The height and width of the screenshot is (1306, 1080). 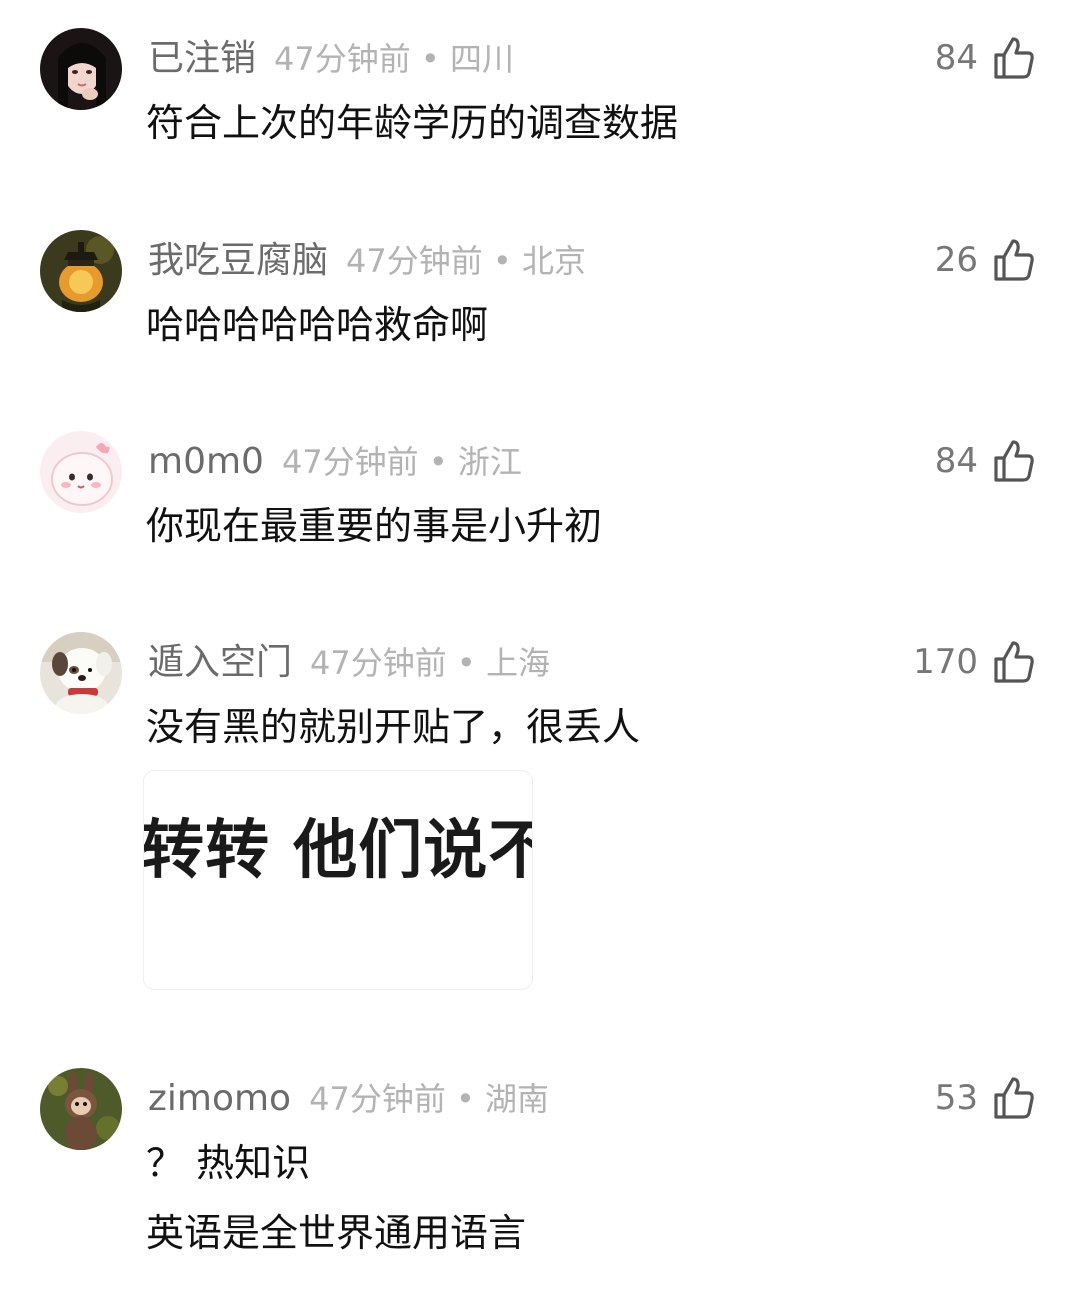 I want to click on girl-portrait-avatar-icon, so click(x=81, y=69).